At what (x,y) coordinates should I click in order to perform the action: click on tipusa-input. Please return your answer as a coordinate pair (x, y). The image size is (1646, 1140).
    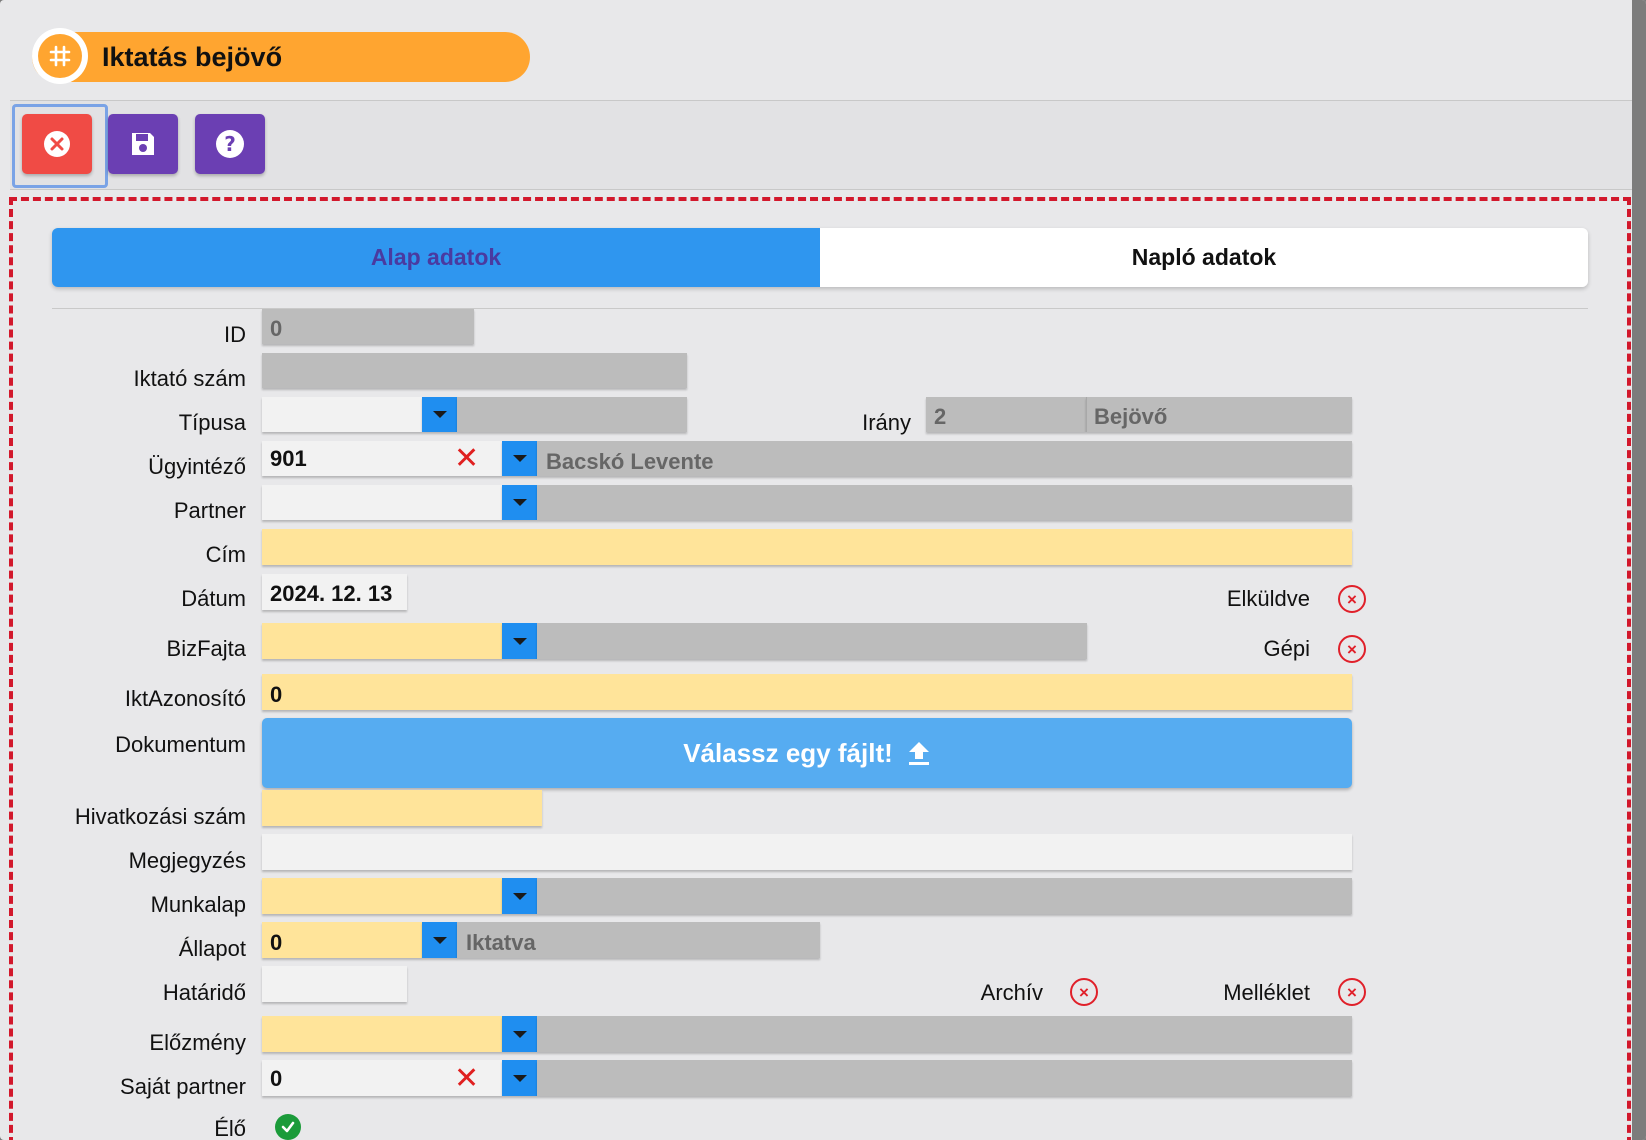
    Looking at the image, I should click on (342, 414).